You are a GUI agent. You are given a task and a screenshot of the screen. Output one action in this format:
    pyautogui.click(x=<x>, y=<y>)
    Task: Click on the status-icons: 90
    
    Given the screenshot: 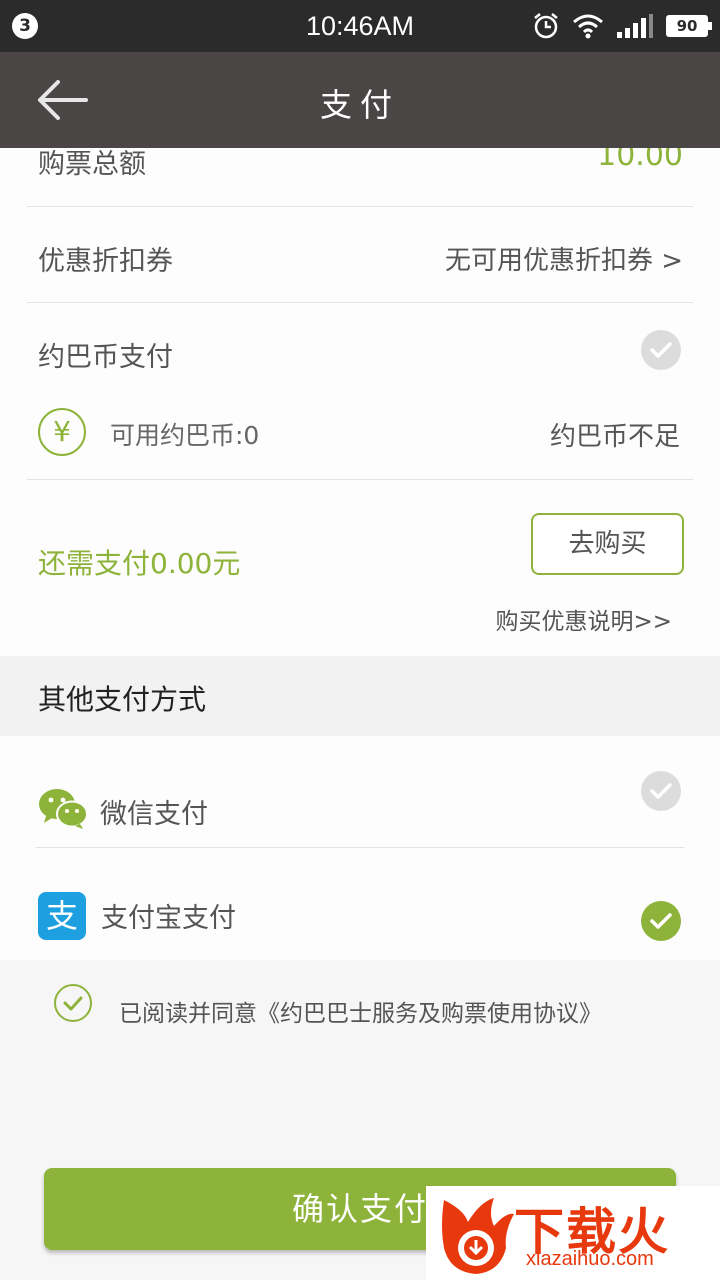 What is the action you would take?
    pyautogui.click(x=622, y=26)
    